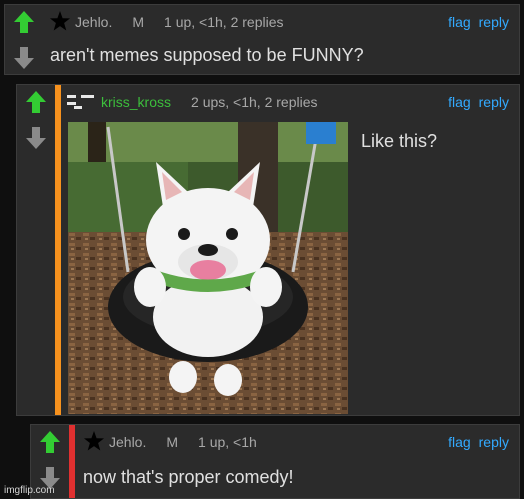 The width and height of the screenshot is (524, 499). What do you see at coordinates (254, 102) in the screenshot?
I see `comment-stats: 2 ups, <1h, 2 replies` at bounding box center [254, 102].